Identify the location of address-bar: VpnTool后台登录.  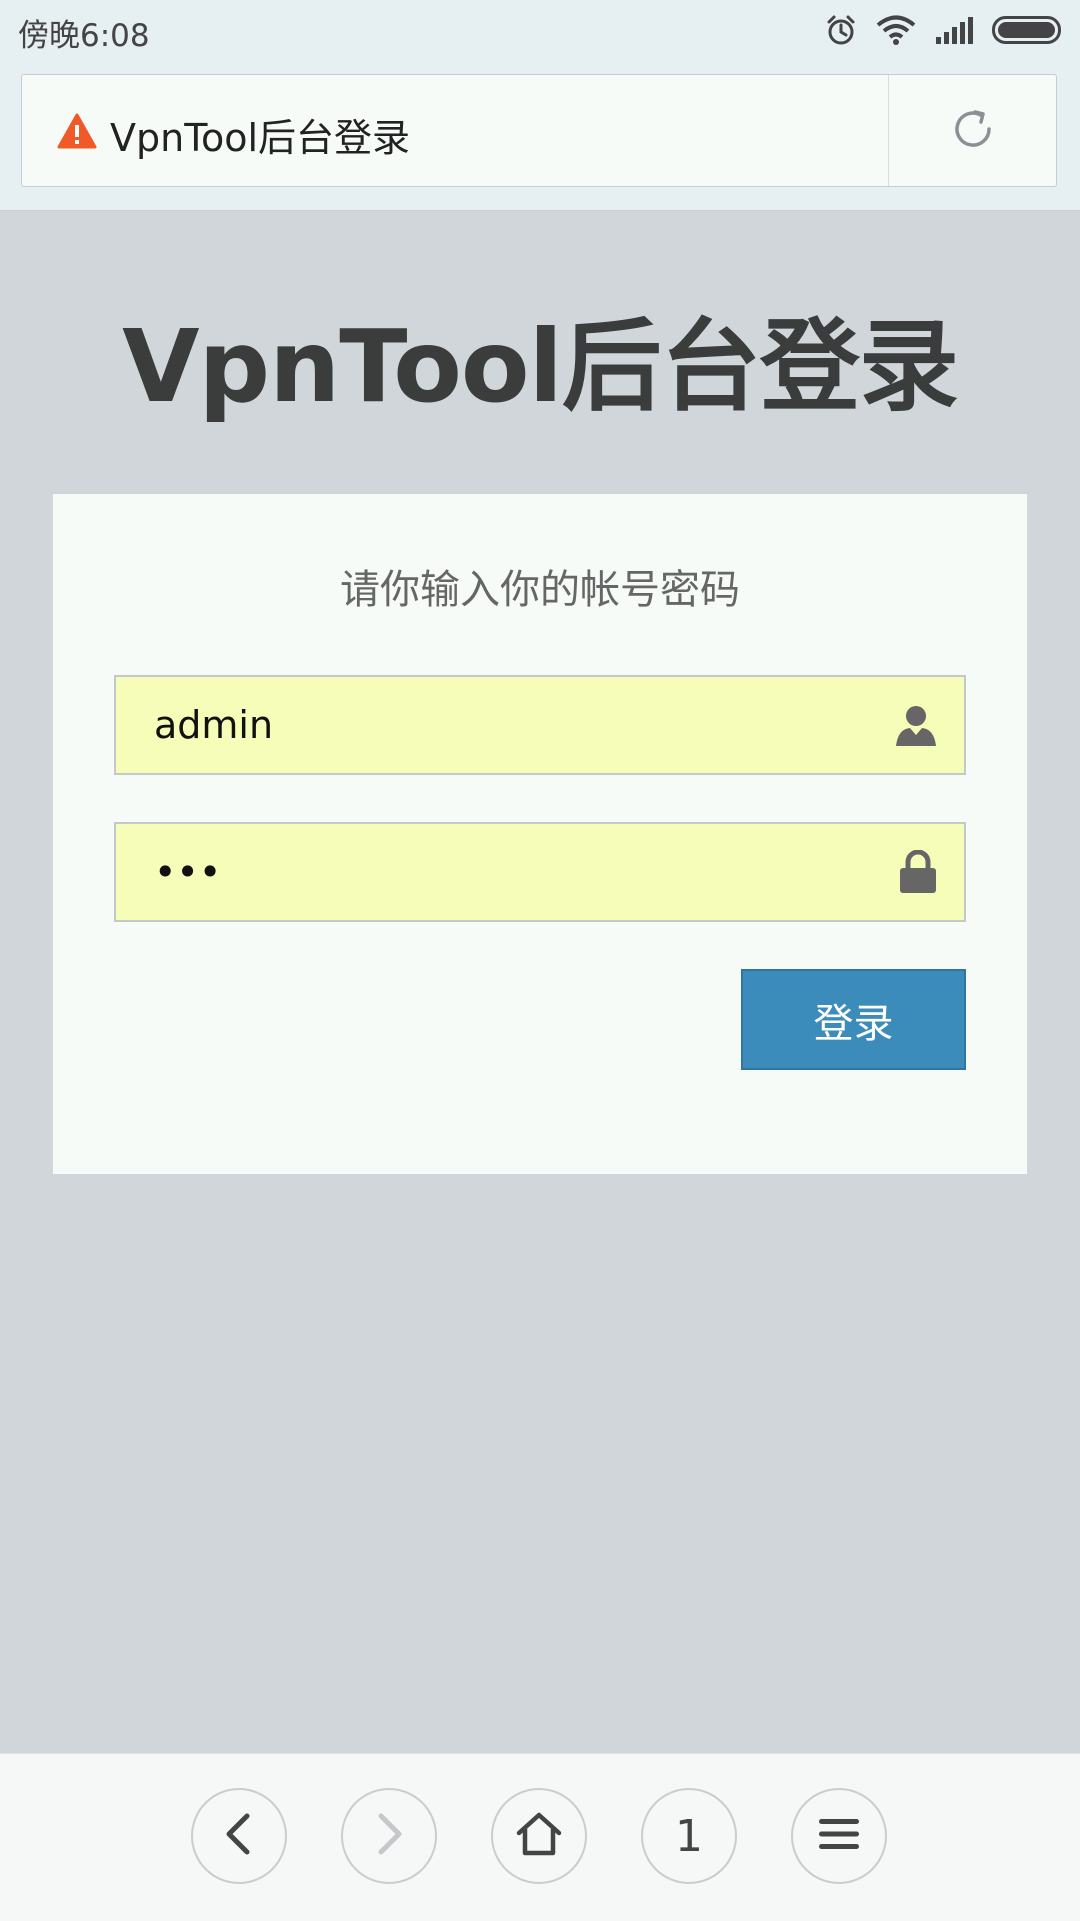
(539, 130).